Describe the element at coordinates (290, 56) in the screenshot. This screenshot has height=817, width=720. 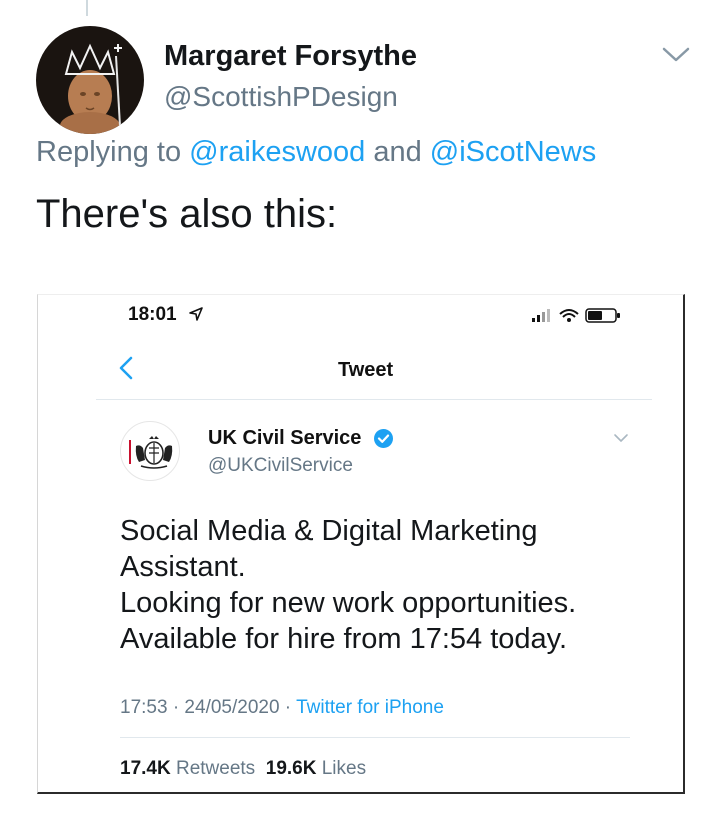
I see `author-name: Margaret Forsythe` at that location.